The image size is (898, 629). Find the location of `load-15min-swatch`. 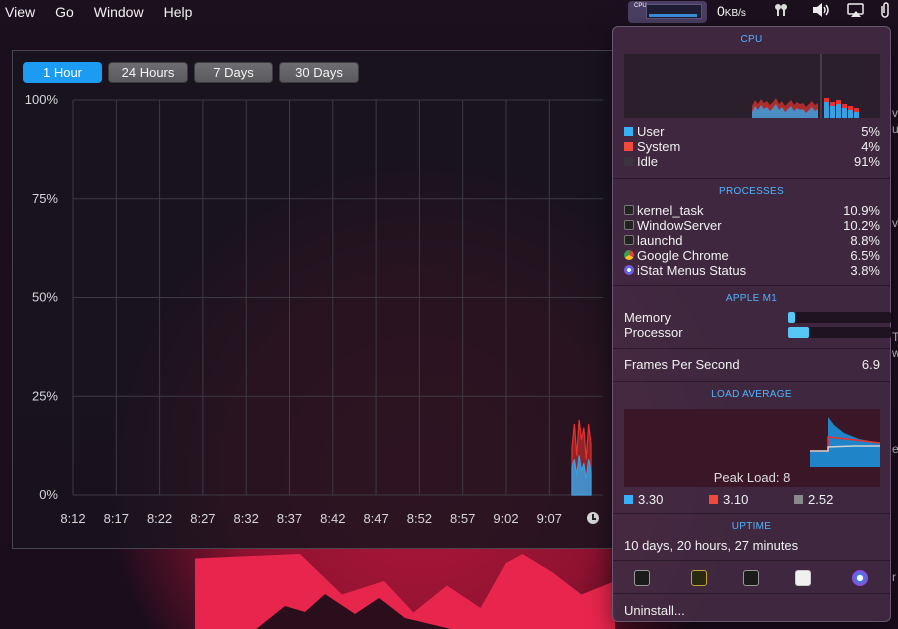

load-15min-swatch is located at coordinates (798, 499).